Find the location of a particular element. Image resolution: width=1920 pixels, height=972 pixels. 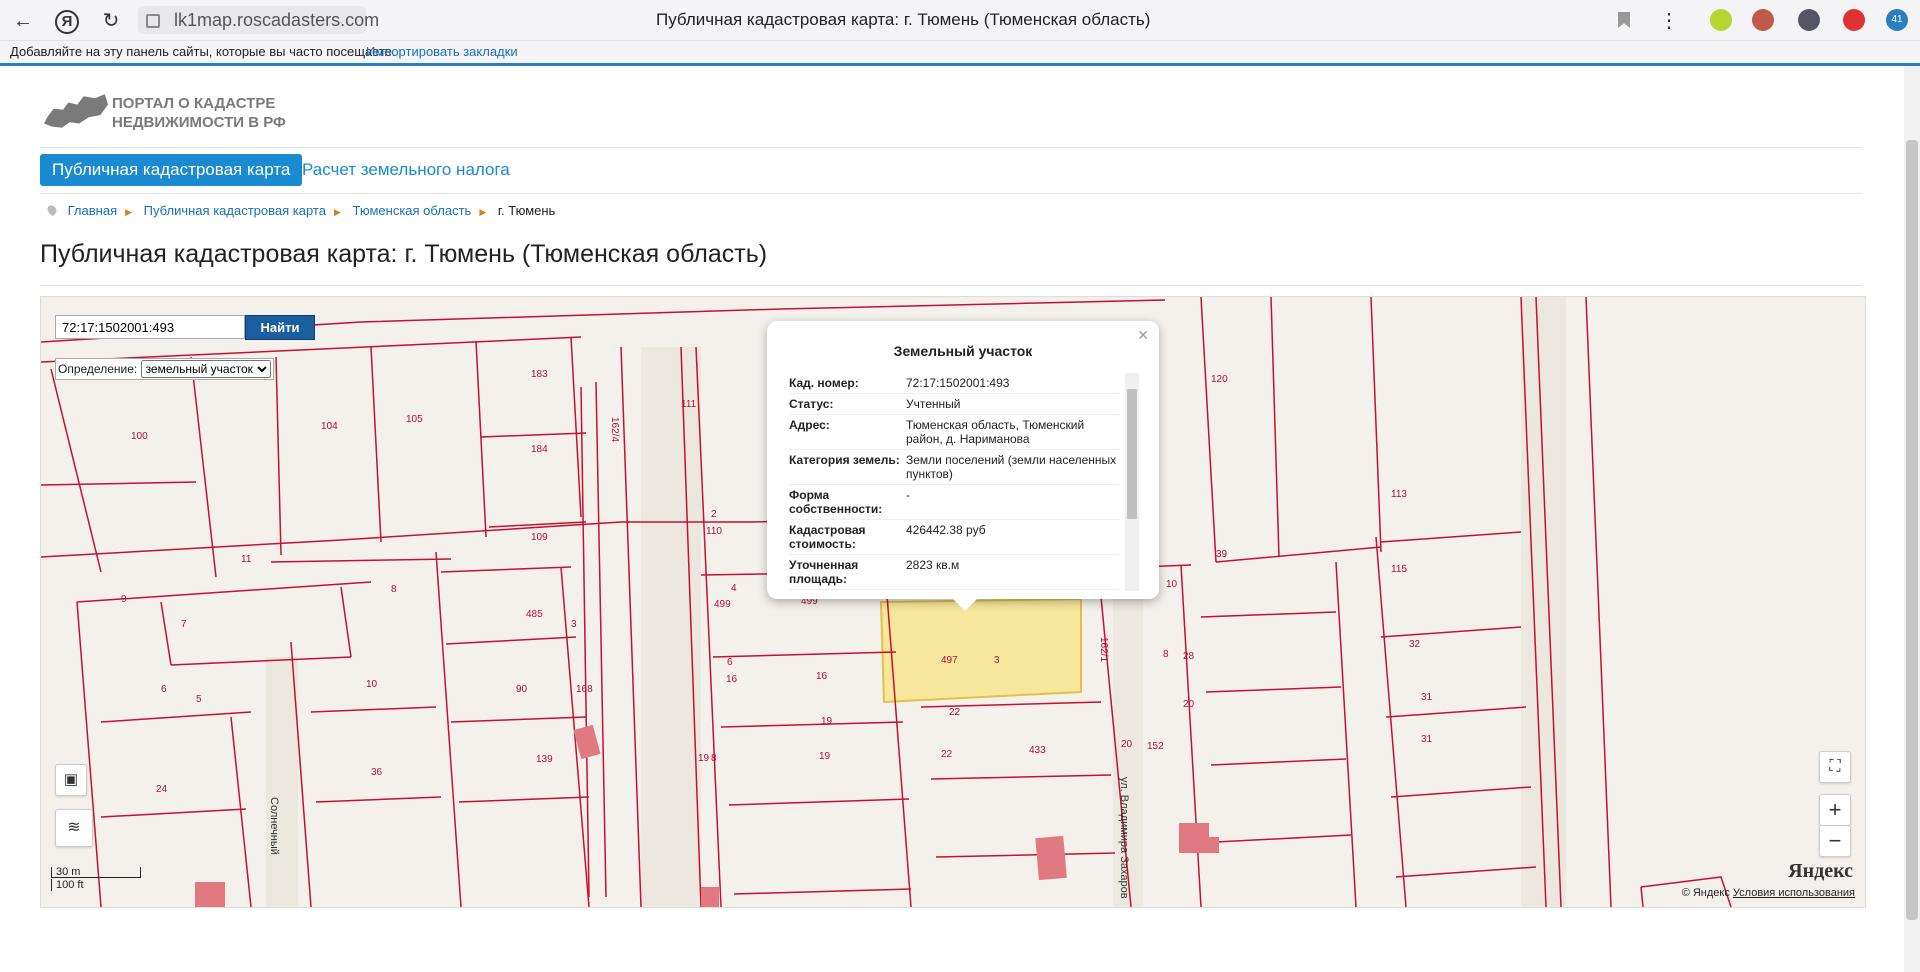

parcel-label: 485 is located at coordinates (534, 614).